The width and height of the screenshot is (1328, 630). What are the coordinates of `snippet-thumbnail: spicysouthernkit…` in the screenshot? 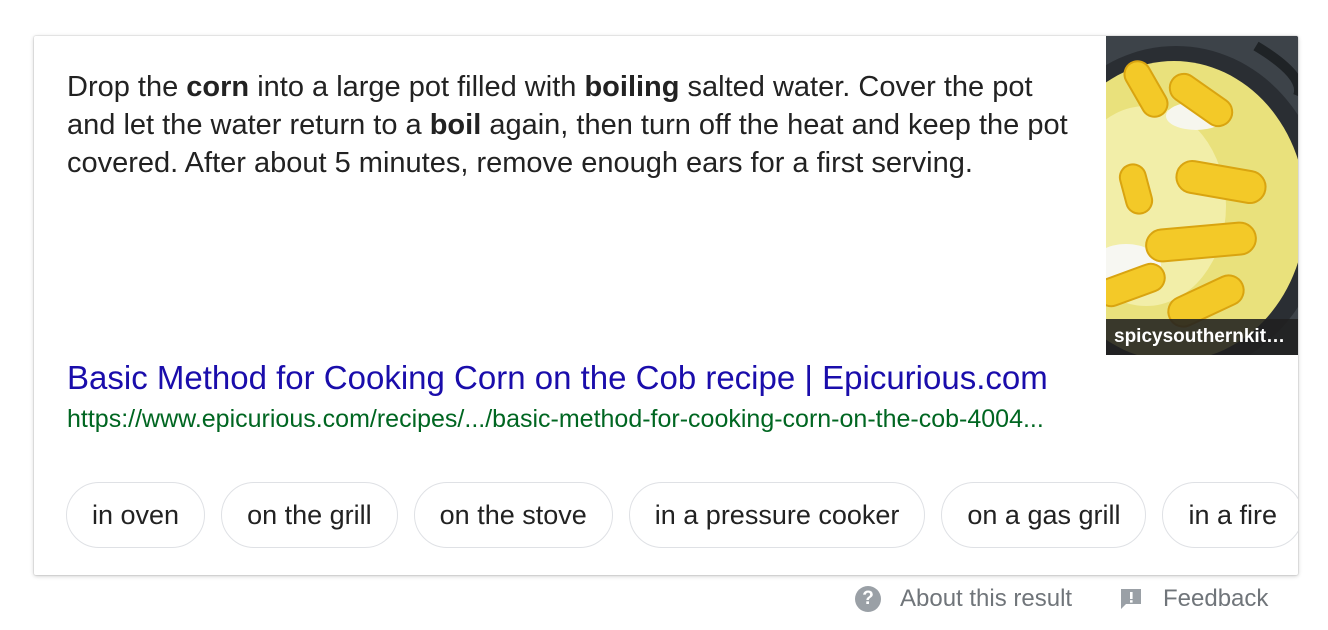 It's located at (1202, 195).